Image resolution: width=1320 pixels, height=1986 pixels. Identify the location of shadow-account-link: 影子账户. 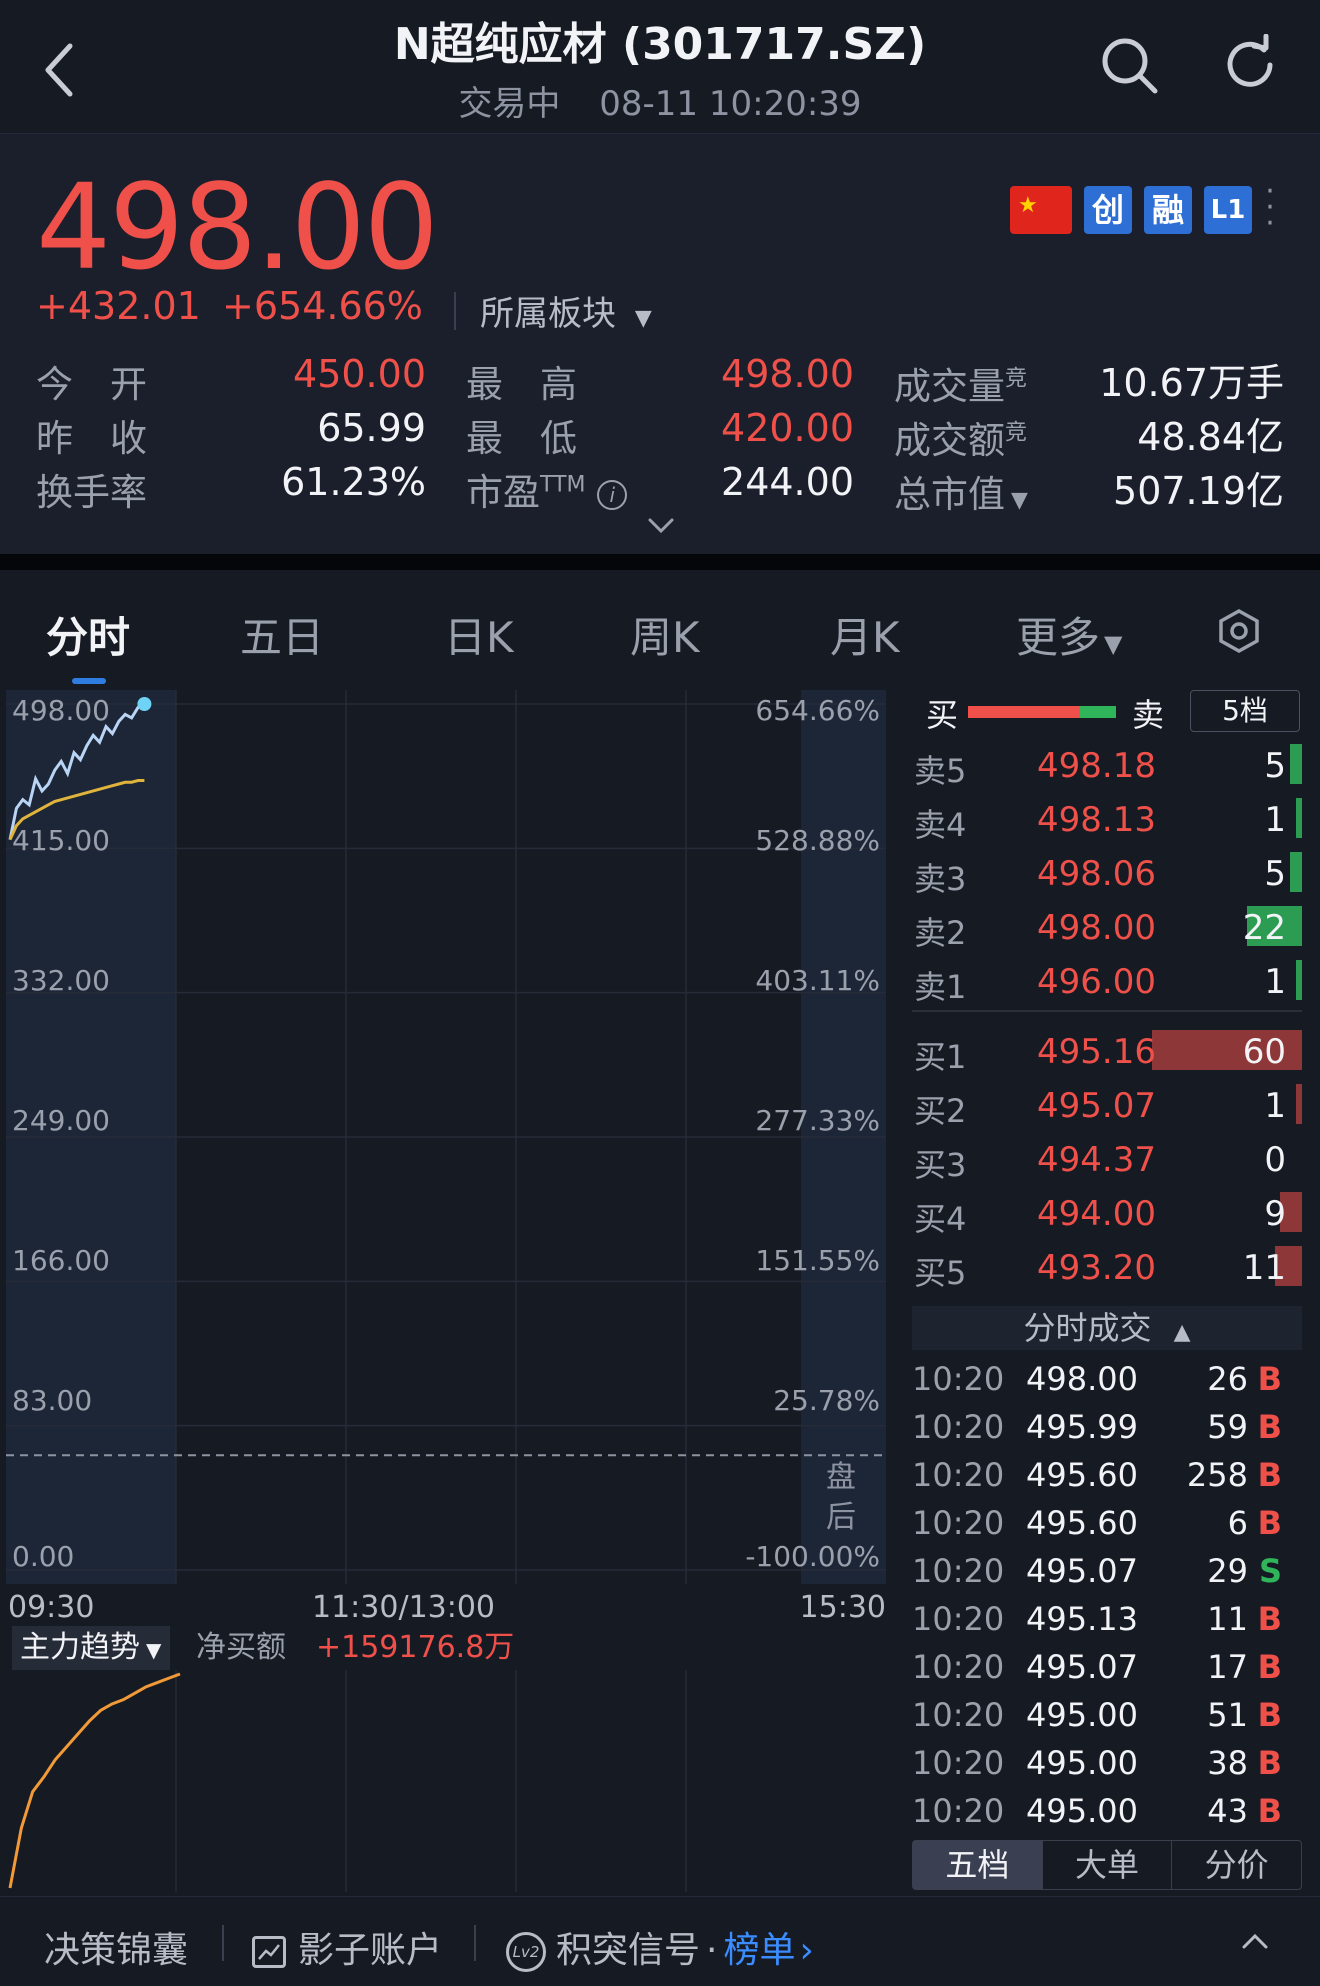
(347, 1947).